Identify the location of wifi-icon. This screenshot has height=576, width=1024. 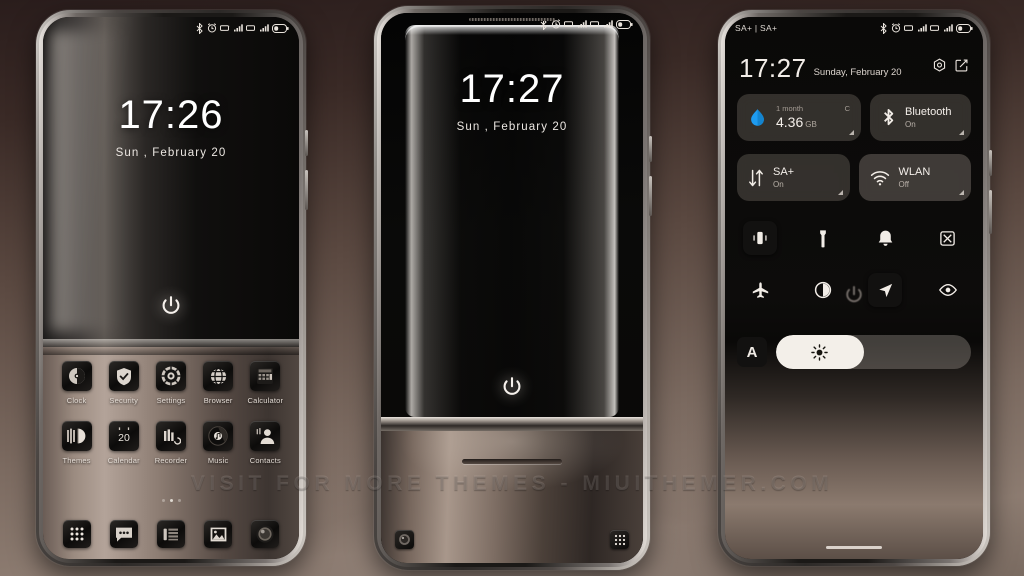
(879, 177).